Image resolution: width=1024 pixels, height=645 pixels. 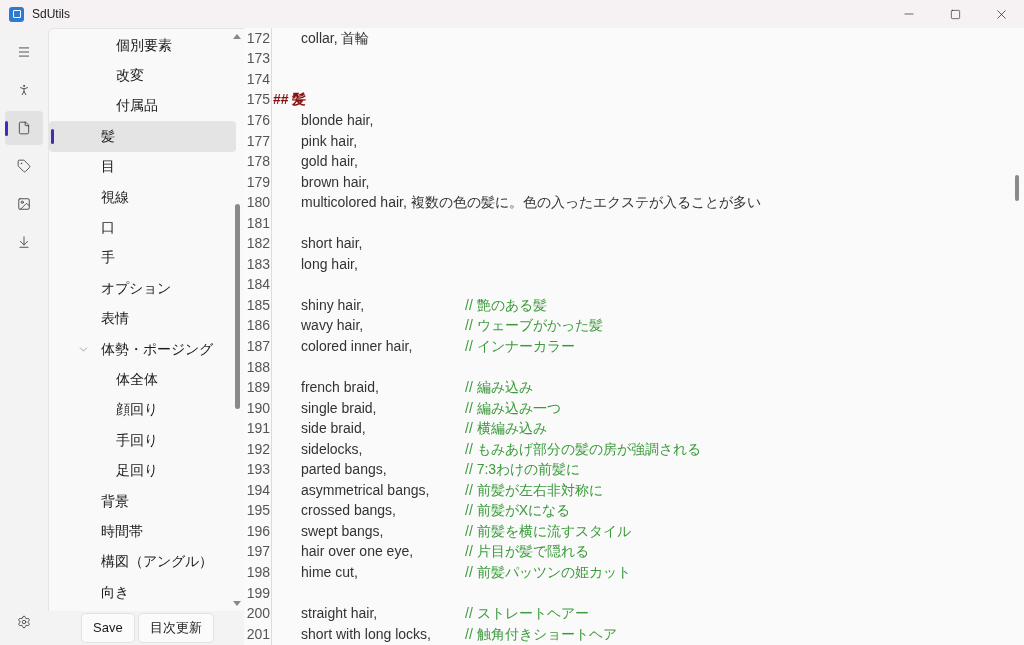 I want to click on nav-button, so click(x=24, y=128).